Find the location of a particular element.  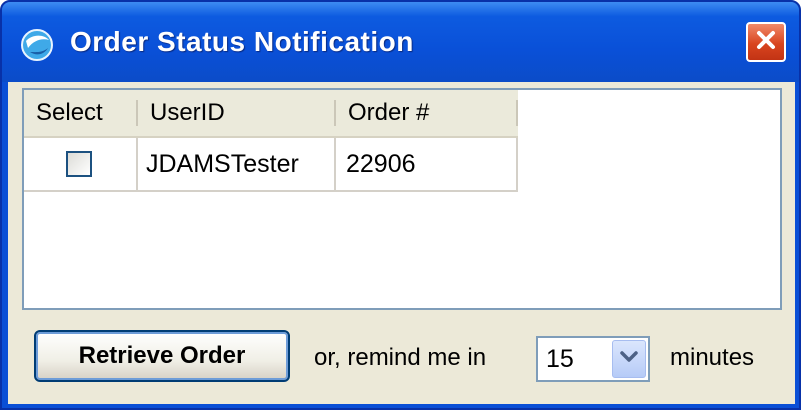

remind-label: or, remind me in is located at coordinates (400, 357).